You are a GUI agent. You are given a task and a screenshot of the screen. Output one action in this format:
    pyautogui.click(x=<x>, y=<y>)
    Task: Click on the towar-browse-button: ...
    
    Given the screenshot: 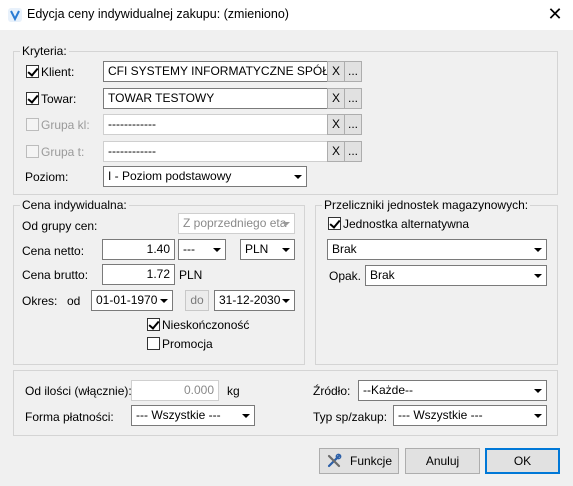 What is the action you would take?
    pyautogui.click(x=353, y=98)
    